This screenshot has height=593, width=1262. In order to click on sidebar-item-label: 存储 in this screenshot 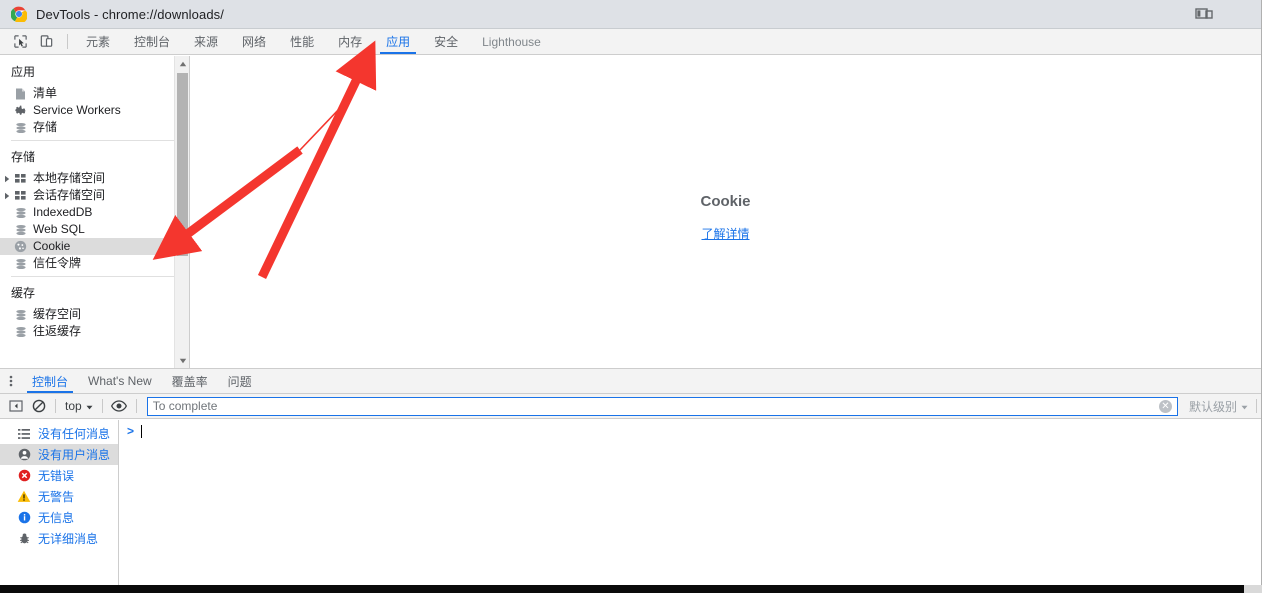, I will do `click(45, 127)`.